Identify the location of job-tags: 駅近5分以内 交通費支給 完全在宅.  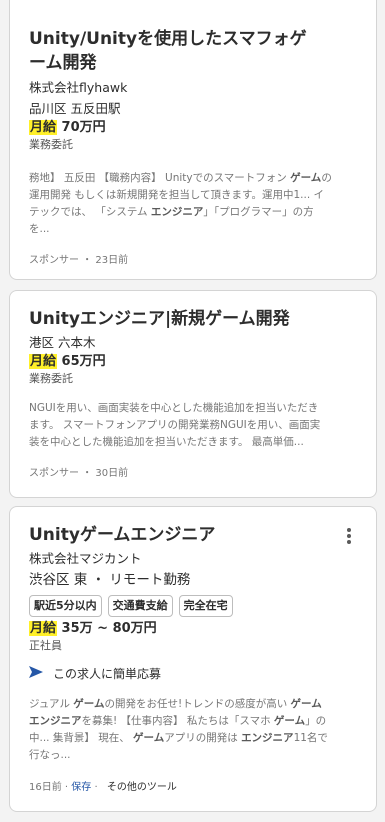
(195, 606).